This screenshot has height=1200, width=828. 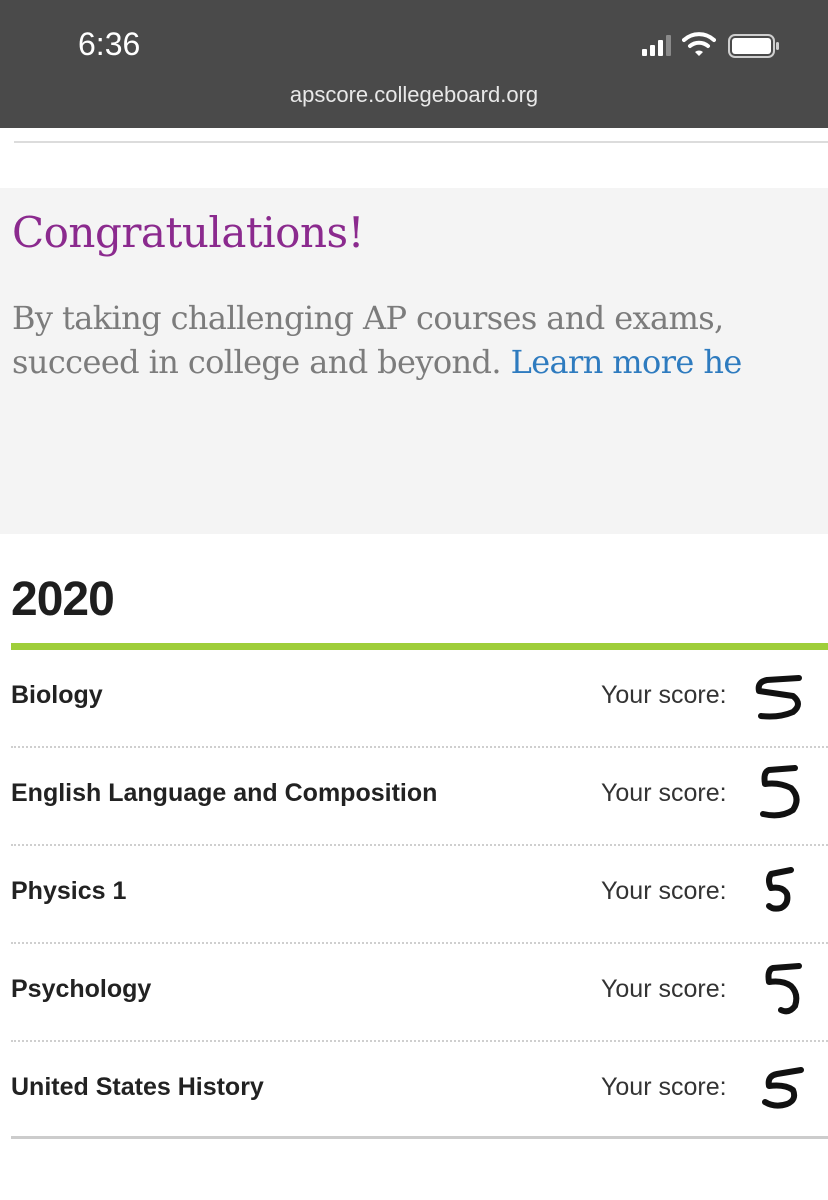 What do you see at coordinates (69, 891) in the screenshot?
I see `subject-name: Physics 1` at bounding box center [69, 891].